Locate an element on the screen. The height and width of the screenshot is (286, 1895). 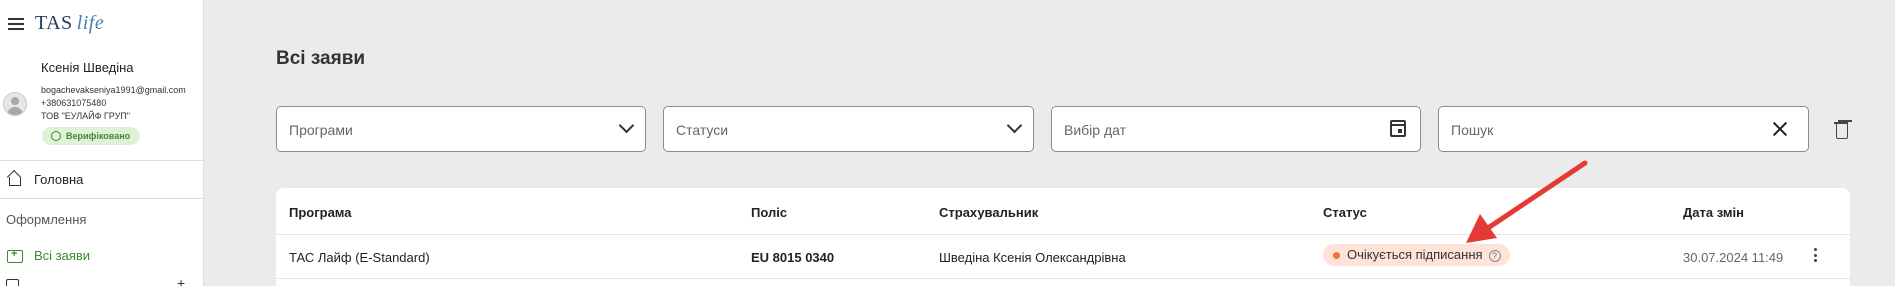
column-header-insurer: Страхувальник is located at coordinates (988, 212).